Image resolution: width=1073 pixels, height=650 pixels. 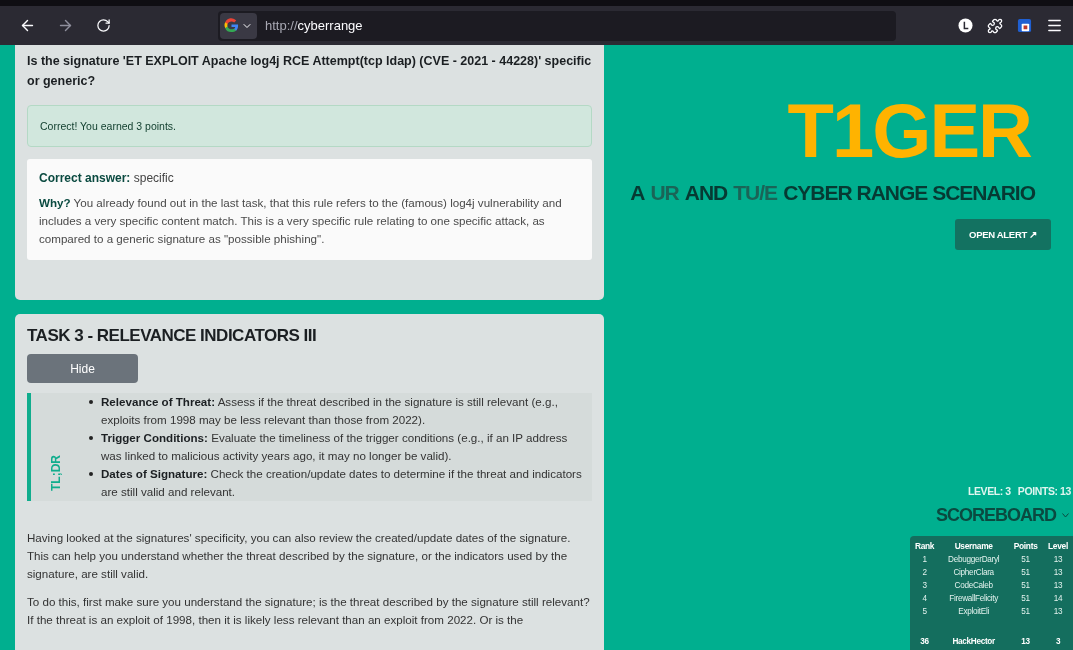 What do you see at coordinates (309, 71) in the screenshot?
I see `question-text: Is the signature 'ET EXPLOIT Apache log4j RCE Attempt(tcp ldap) (CVE - 2021 - 44228)' specific or generic?` at bounding box center [309, 71].